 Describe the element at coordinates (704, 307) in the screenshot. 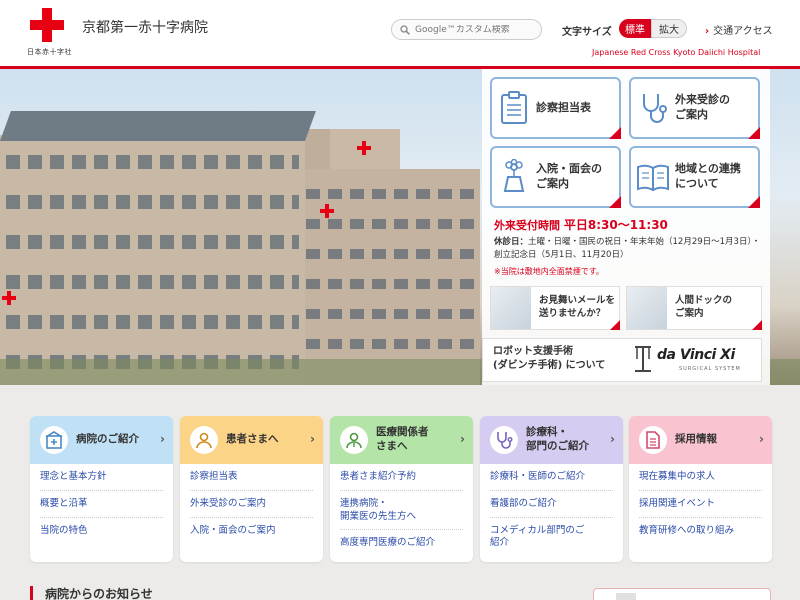

I see `banner-label: 人間ドックの ご案内` at that location.